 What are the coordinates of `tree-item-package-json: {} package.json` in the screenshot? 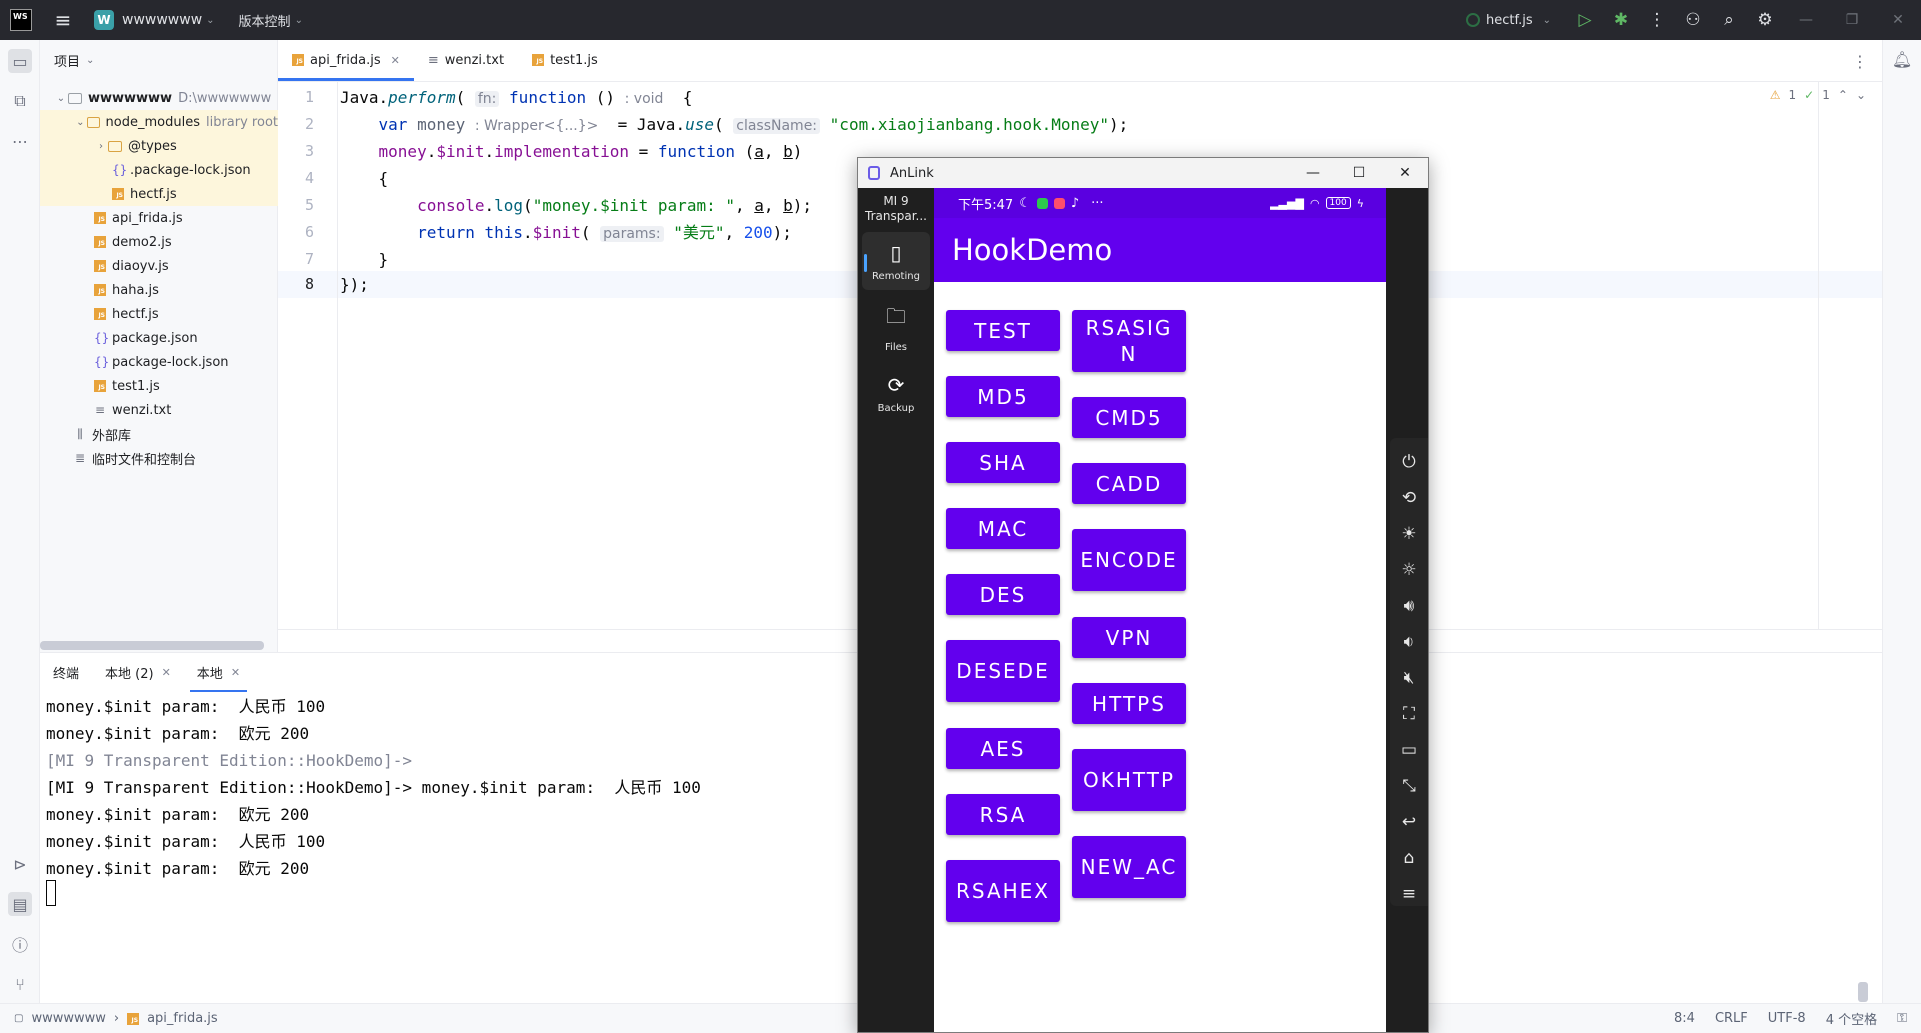 It's located at (159, 338).